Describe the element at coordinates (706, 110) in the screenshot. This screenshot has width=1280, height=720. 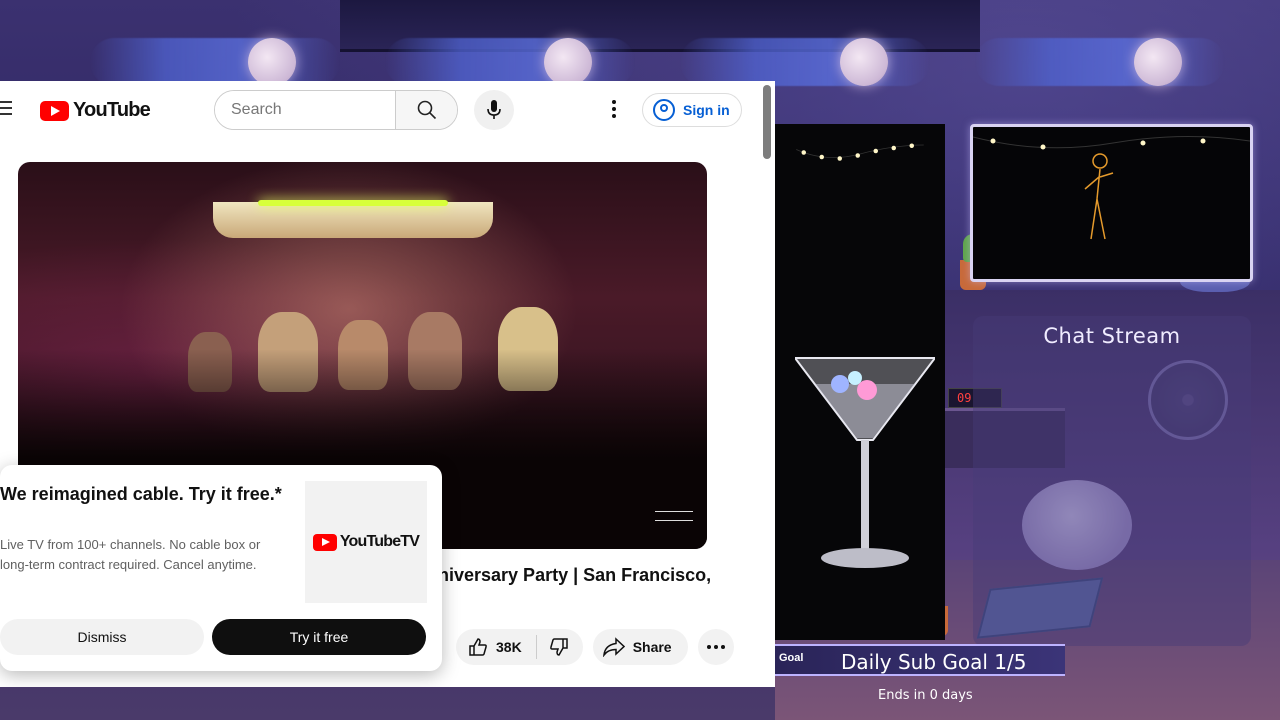
I see `sign-in-label: Sign in` at that location.